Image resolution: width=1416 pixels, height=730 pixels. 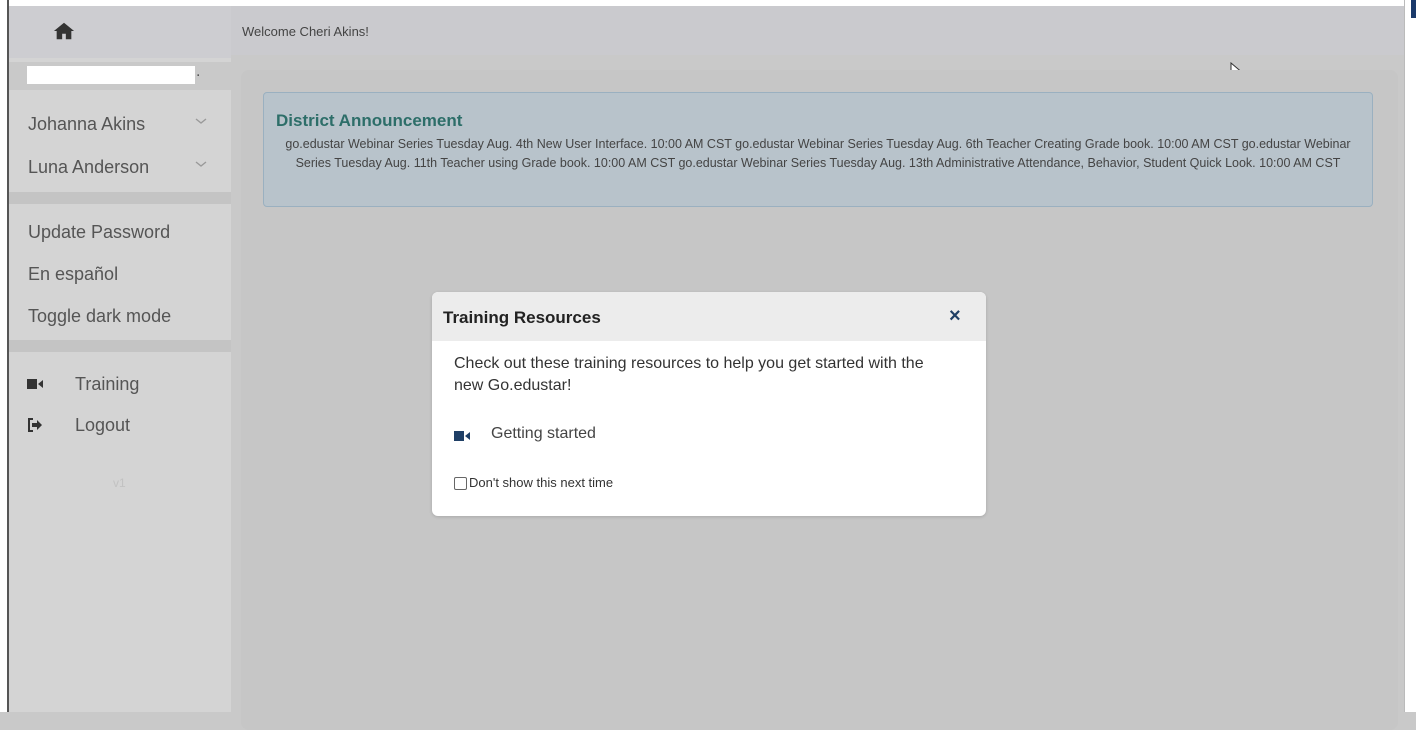 I want to click on toggle-dark-mode-link: Toggle dark mode, so click(x=99, y=316).